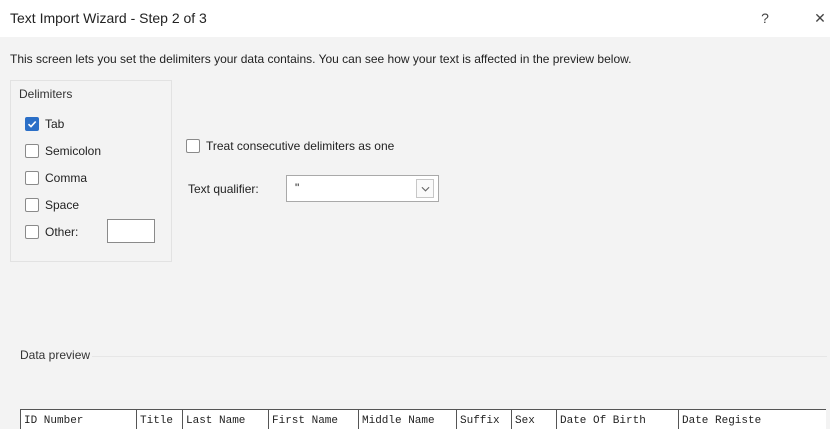 This screenshot has width=830, height=429. Describe the element at coordinates (459, 356) in the screenshot. I see `data-preview-divider` at that location.